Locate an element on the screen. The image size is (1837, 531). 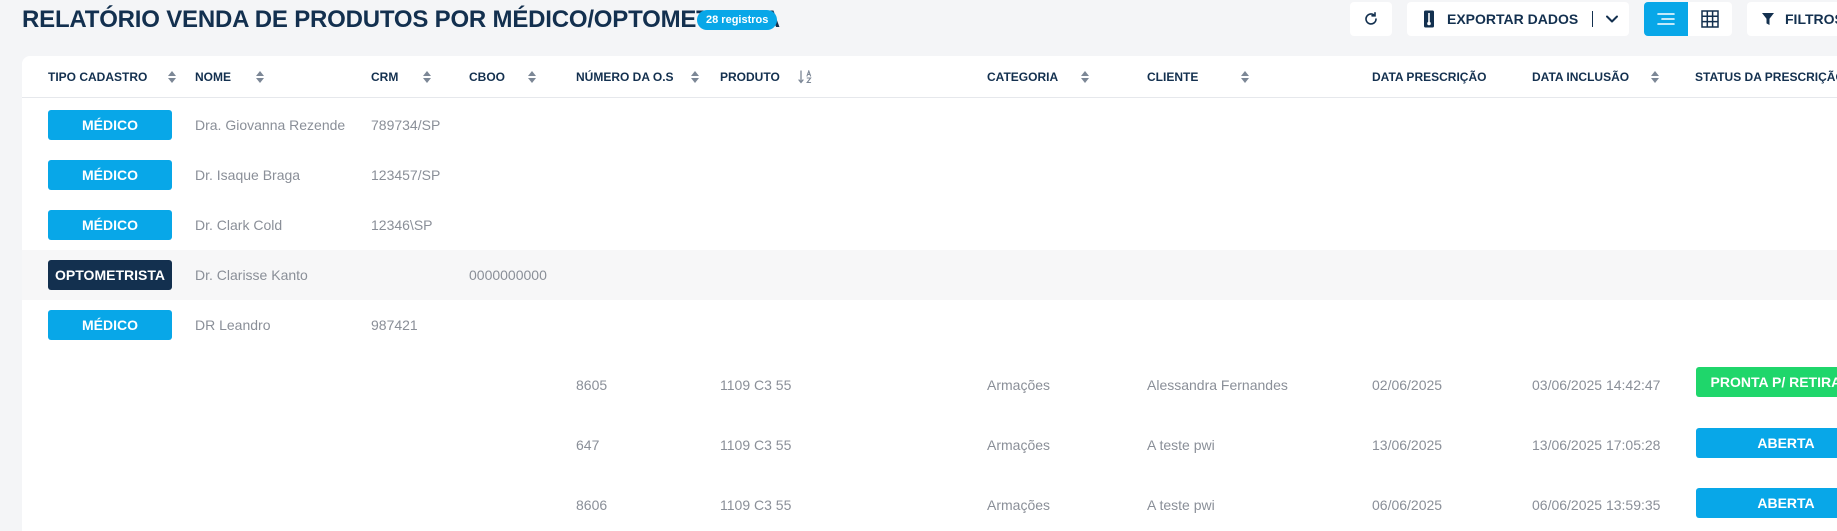
col-numero-os: NÚMERO DA O.S is located at coordinates (625, 77).